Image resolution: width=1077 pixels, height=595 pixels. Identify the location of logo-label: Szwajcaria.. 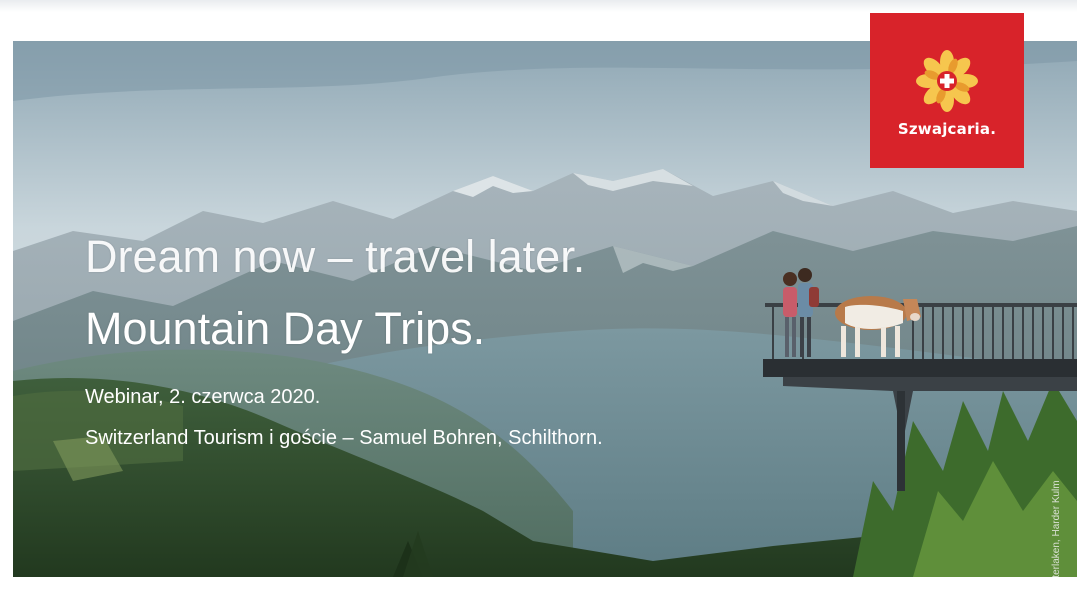
(947, 129).